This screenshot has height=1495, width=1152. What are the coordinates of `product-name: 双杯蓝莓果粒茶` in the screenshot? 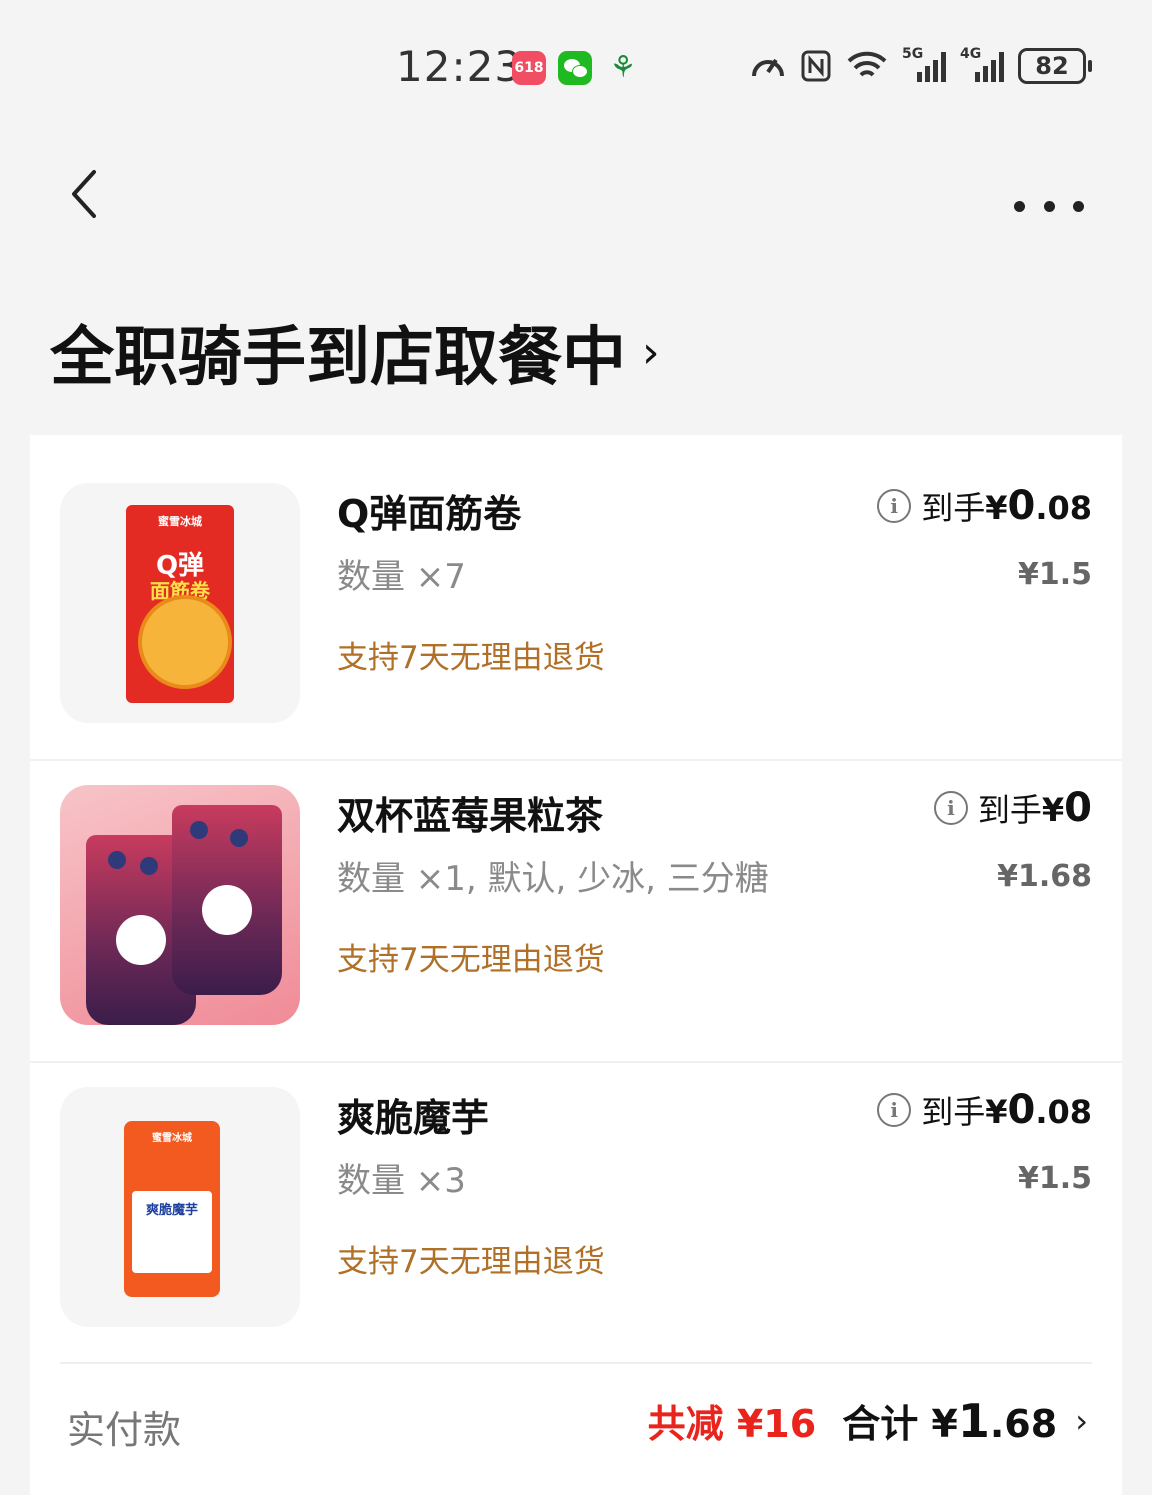 It's located at (470, 812).